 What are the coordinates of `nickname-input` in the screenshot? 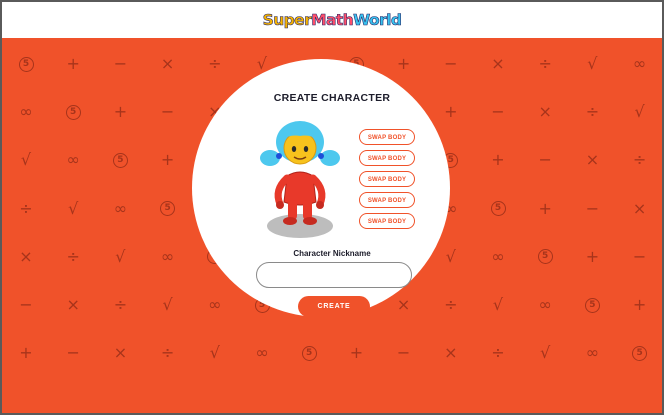 It's located at (334, 275).